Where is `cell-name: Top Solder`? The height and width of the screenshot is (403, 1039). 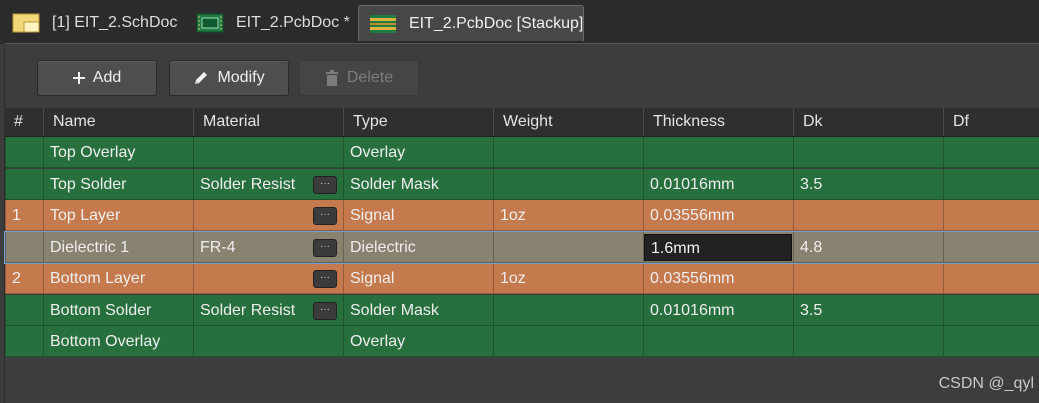 cell-name: Top Solder is located at coordinates (118, 184).